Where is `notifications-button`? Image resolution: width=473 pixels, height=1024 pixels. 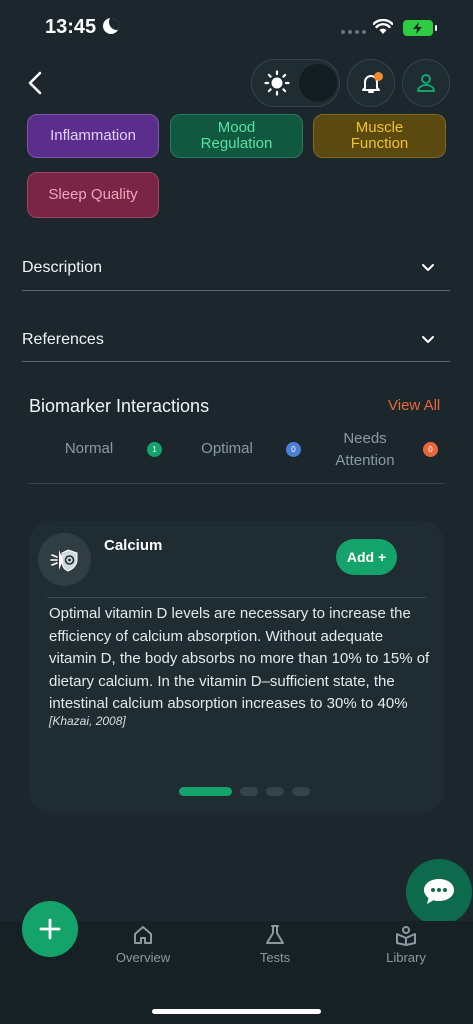
notifications-button is located at coordinates (371, 83).